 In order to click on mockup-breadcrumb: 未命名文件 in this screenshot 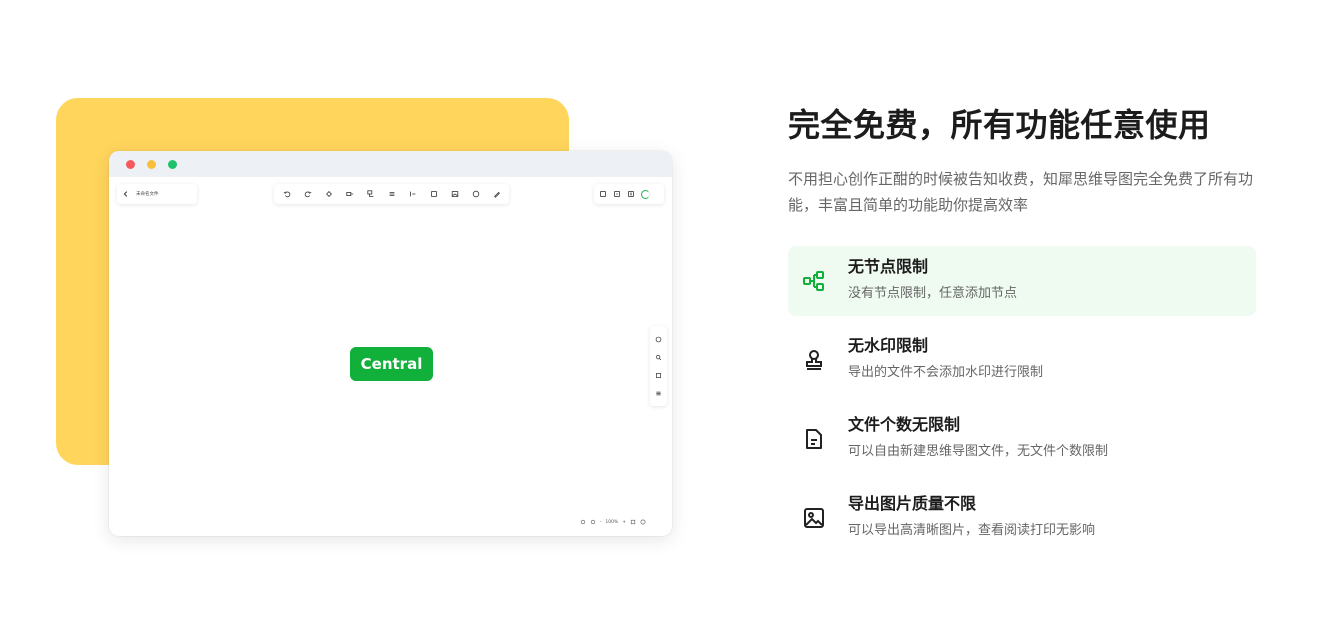, I will do `click(157, 194)`.